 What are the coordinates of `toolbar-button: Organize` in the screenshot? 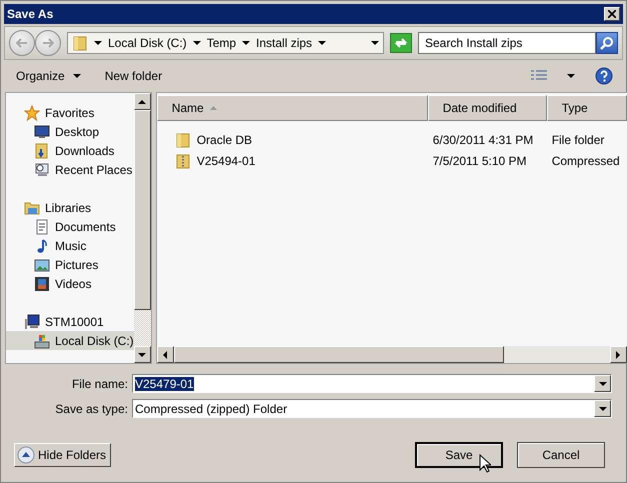 It's located at (48, 76).